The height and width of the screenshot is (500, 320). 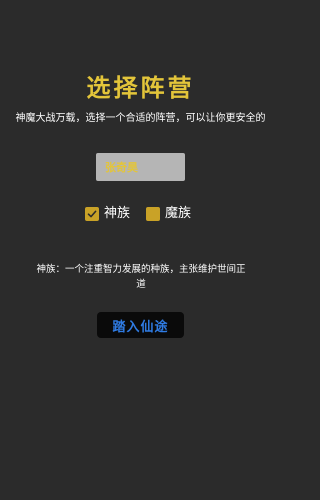 What do you see at coordinates (140, 88) in the screenshot?
I see `page-title: 选择阵营` at bounding box center [140, 88].